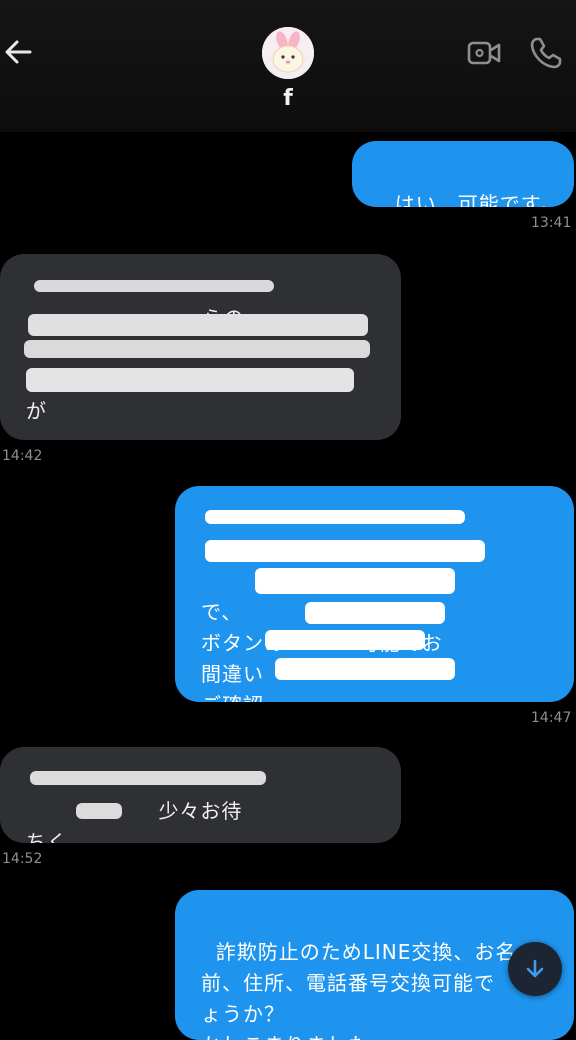  What do you see at coordinates (200, 795) in the screenshot?
I see `message-bubble-incoming: 少々お待 ちく` at bounding box center [200, 795].